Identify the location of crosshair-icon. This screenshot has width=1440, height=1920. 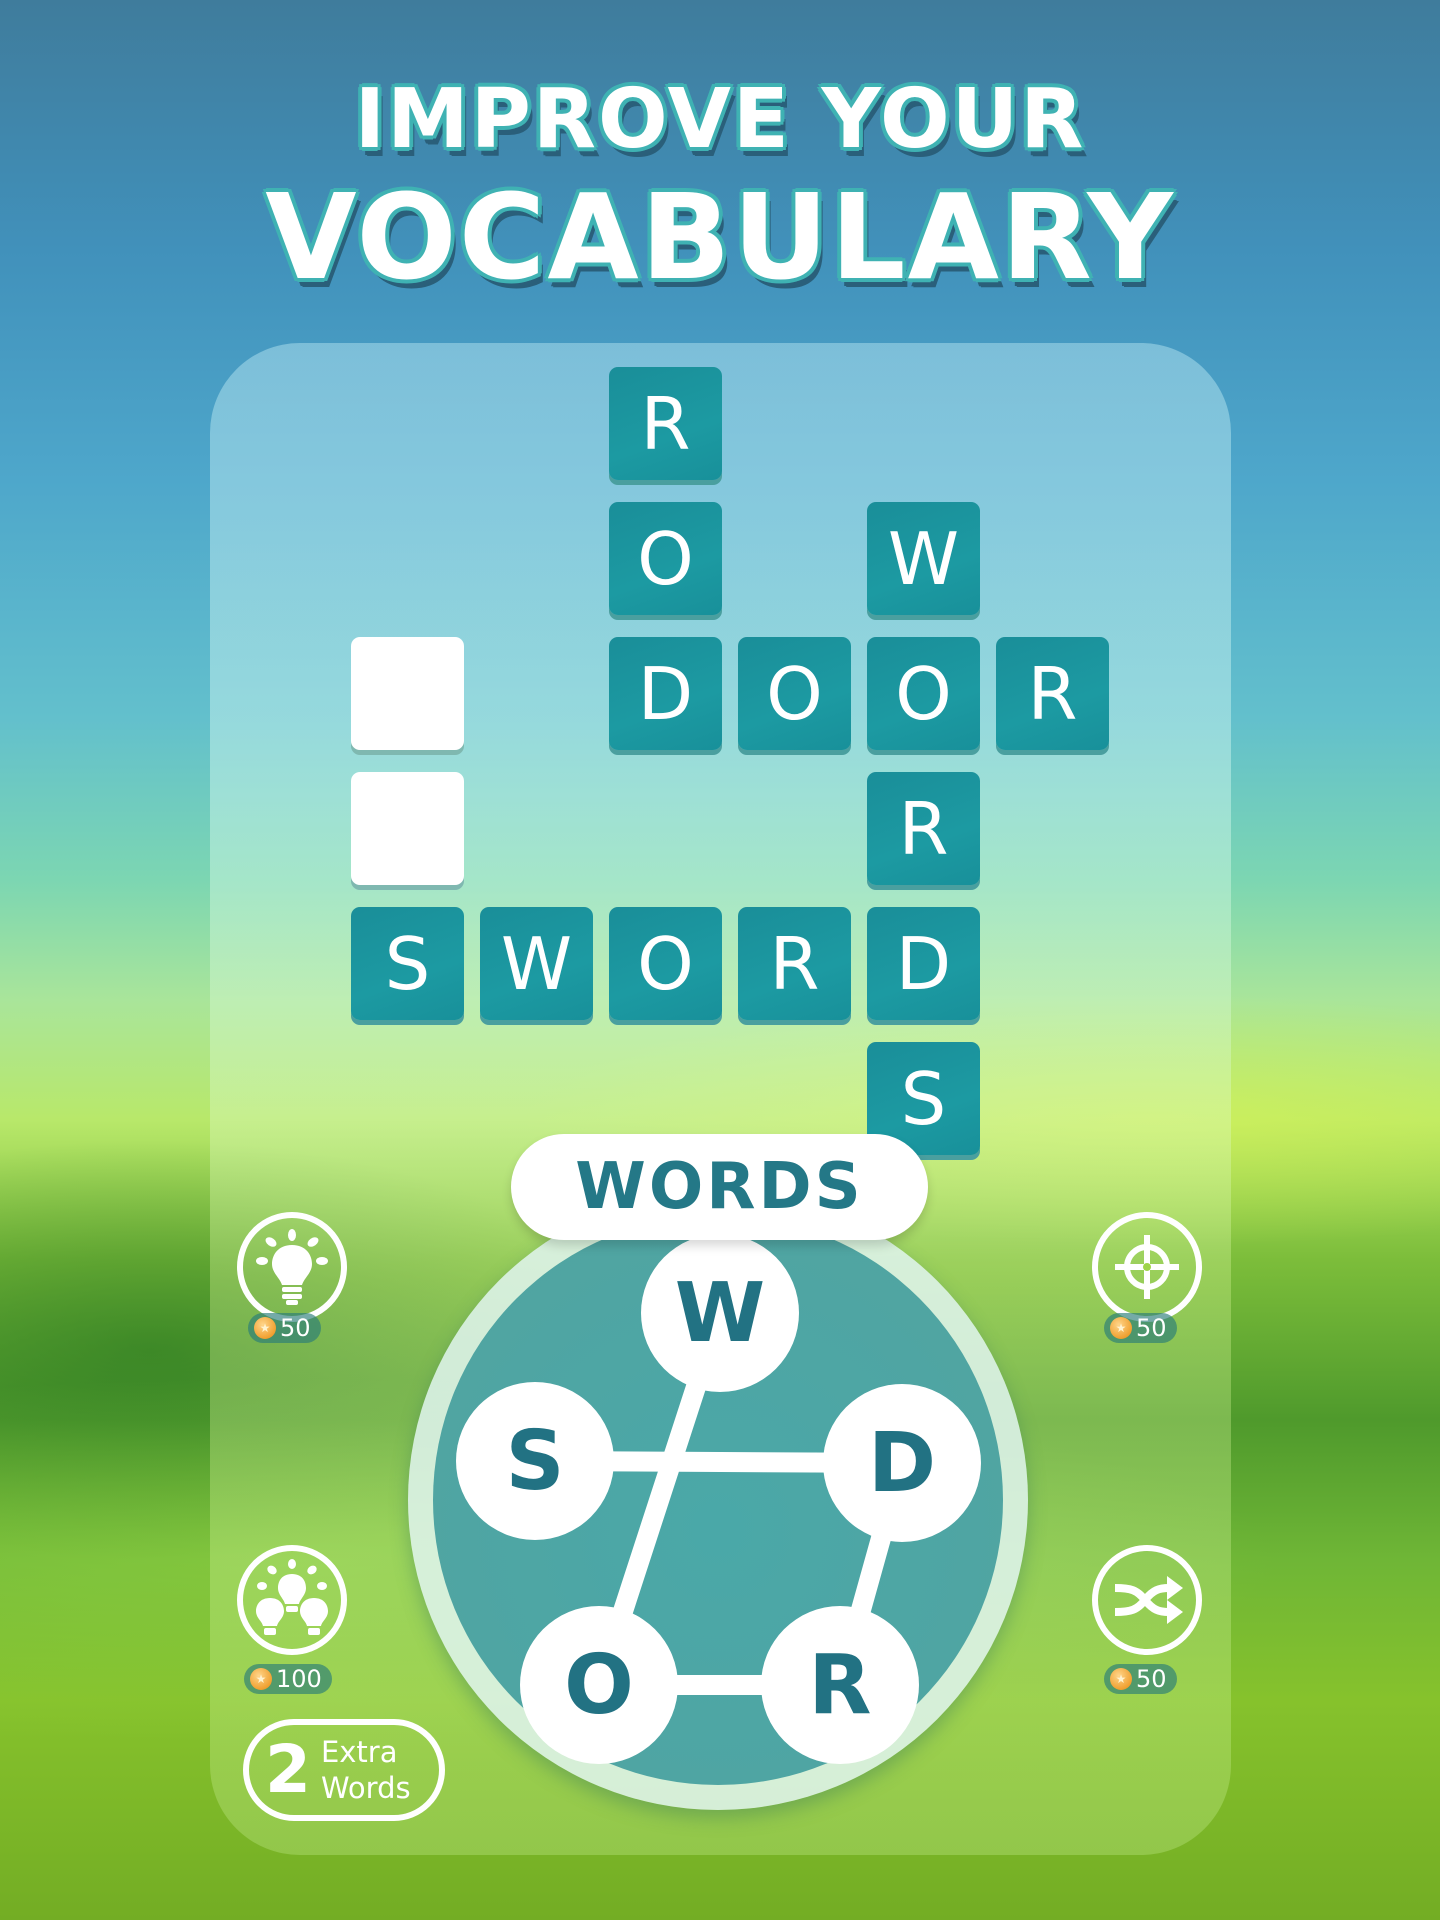
(1147, 1267).